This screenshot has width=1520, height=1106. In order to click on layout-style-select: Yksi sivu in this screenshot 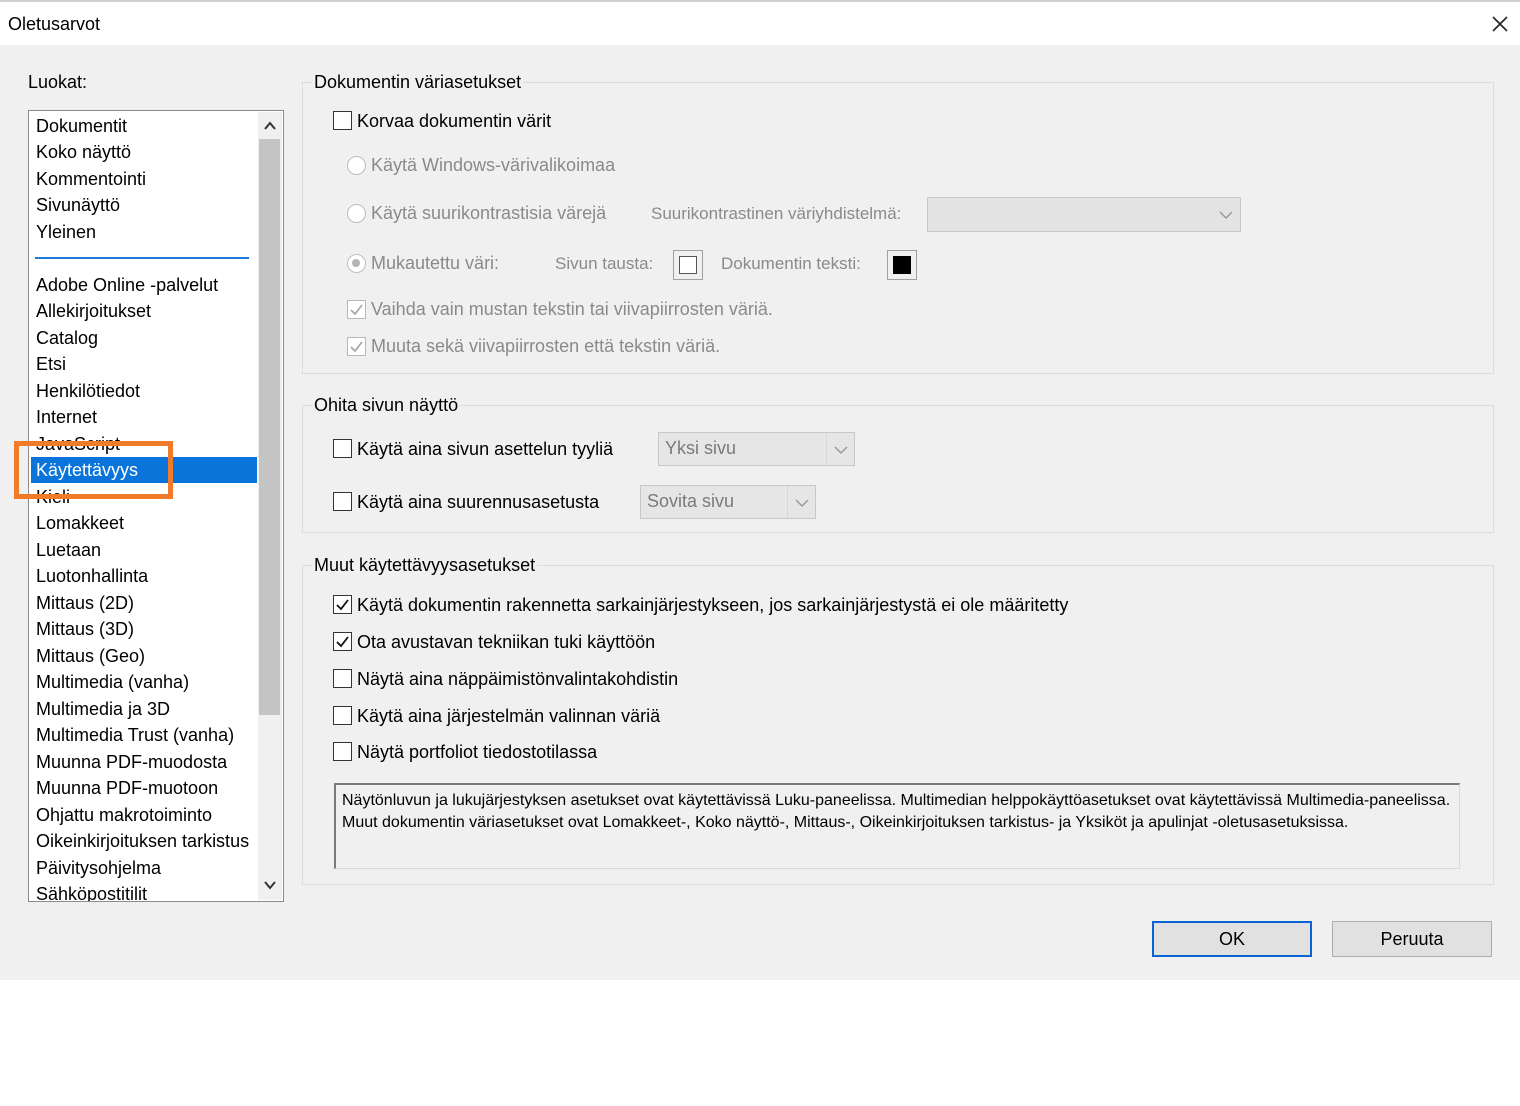, I will do `click(756, 449)`.